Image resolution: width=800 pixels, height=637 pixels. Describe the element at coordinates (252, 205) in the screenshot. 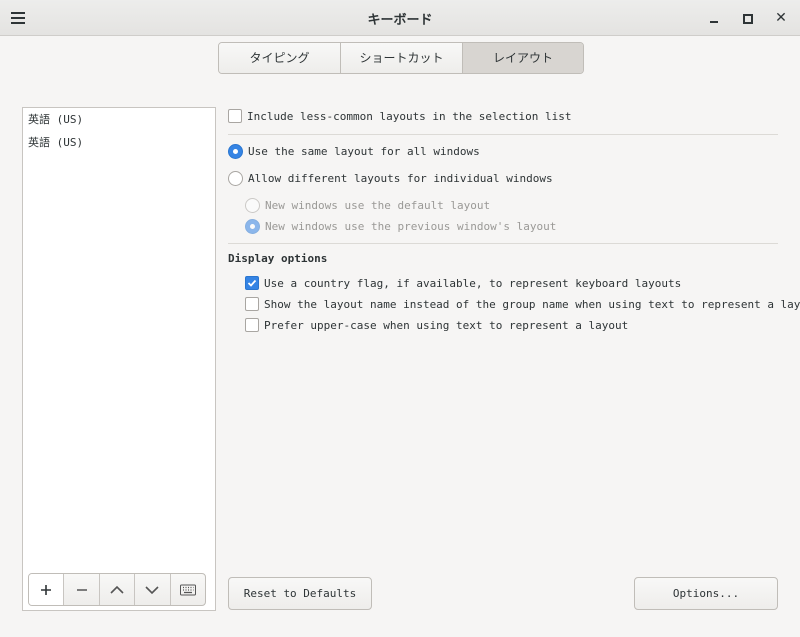

I see `new-default-radio` at that location.